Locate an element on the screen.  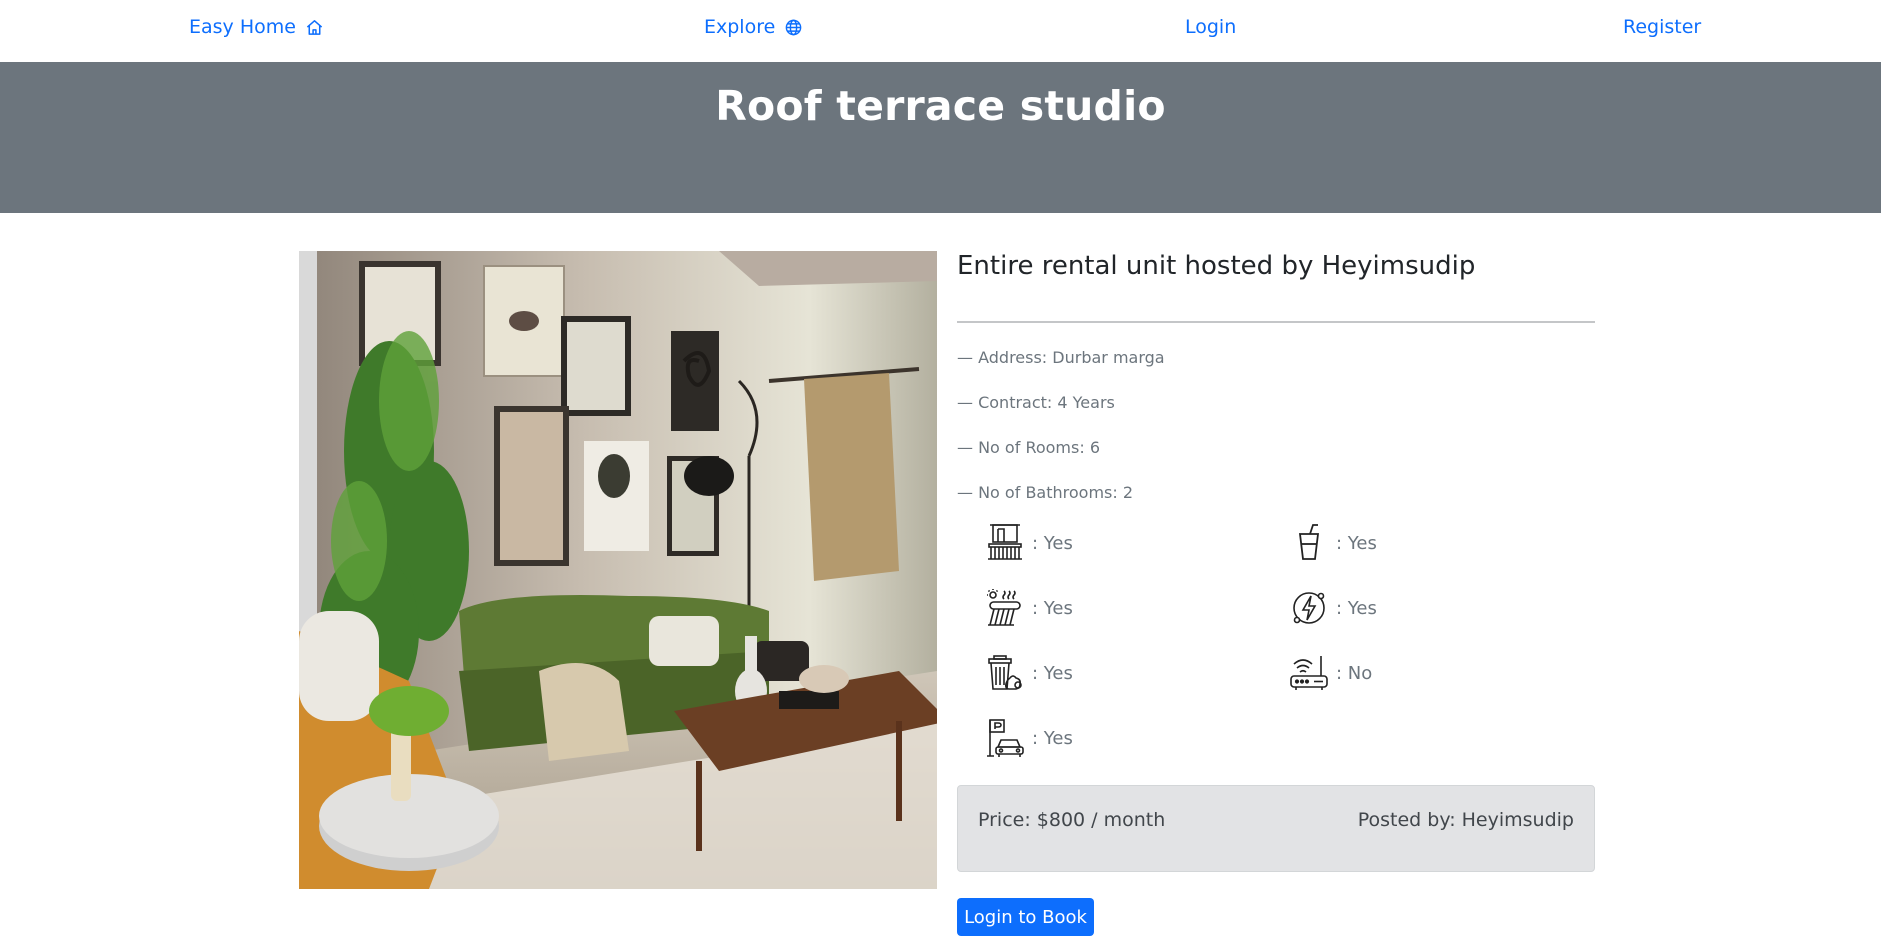
listing-heading: Entire rental unit hosted by Heyimsudip is located at coordinates (1216, 266).